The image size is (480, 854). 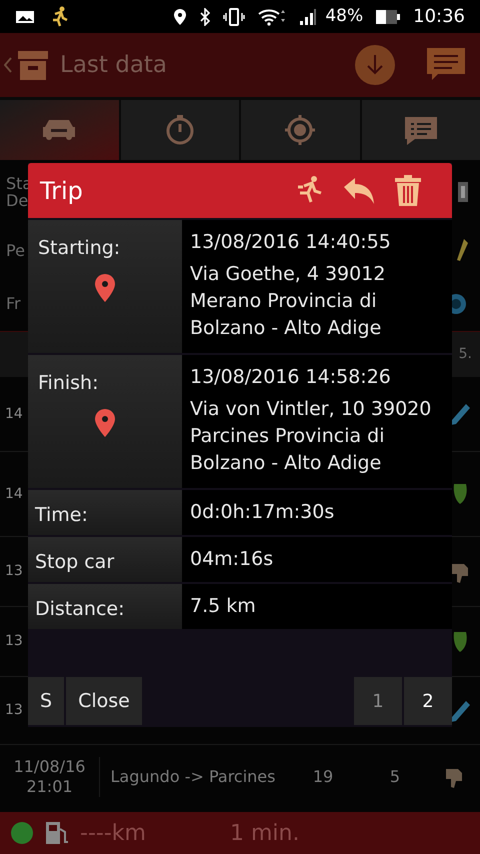 What do you see at coordinates (272, 17) in the screenshot?
I see `wifi-icon` at bounding box center [272, 17].